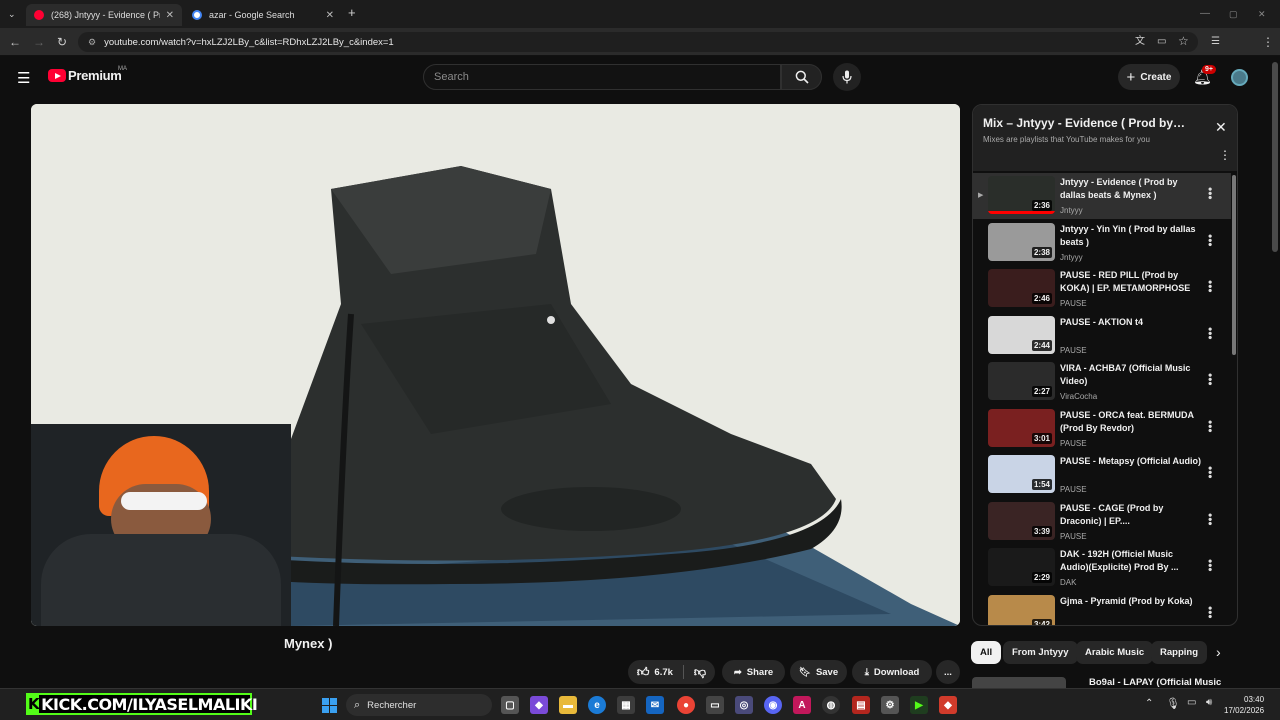 The width and height of the screenshot is (1280, 720). I want to click on next-video-thumbnail, so click(1019, 682).